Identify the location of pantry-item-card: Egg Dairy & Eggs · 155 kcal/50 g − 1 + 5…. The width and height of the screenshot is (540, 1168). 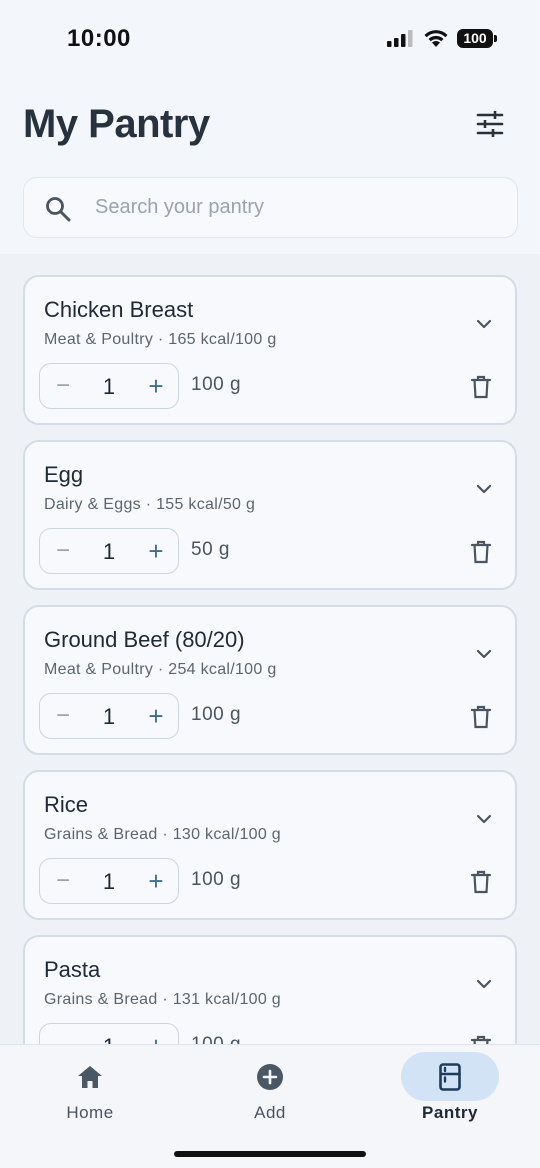
(270, 515).